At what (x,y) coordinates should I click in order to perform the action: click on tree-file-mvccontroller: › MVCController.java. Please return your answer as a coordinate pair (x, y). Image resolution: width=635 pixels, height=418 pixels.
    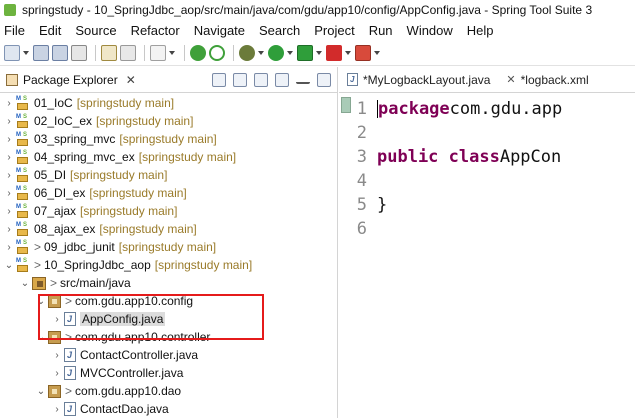
    Looking at the image, I should click on (168, 373).